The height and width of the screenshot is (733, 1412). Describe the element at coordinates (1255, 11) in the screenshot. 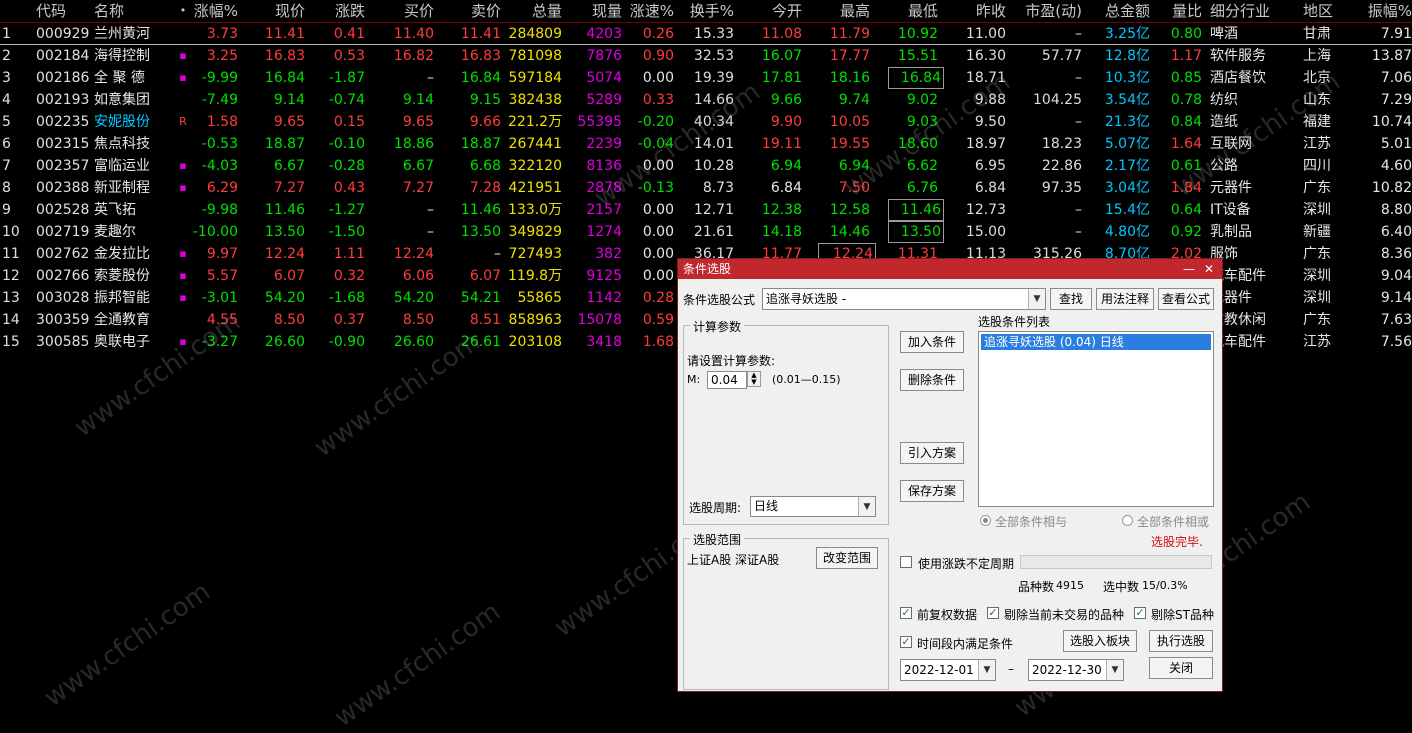

I see `header-industry: 细分行业` at that location.